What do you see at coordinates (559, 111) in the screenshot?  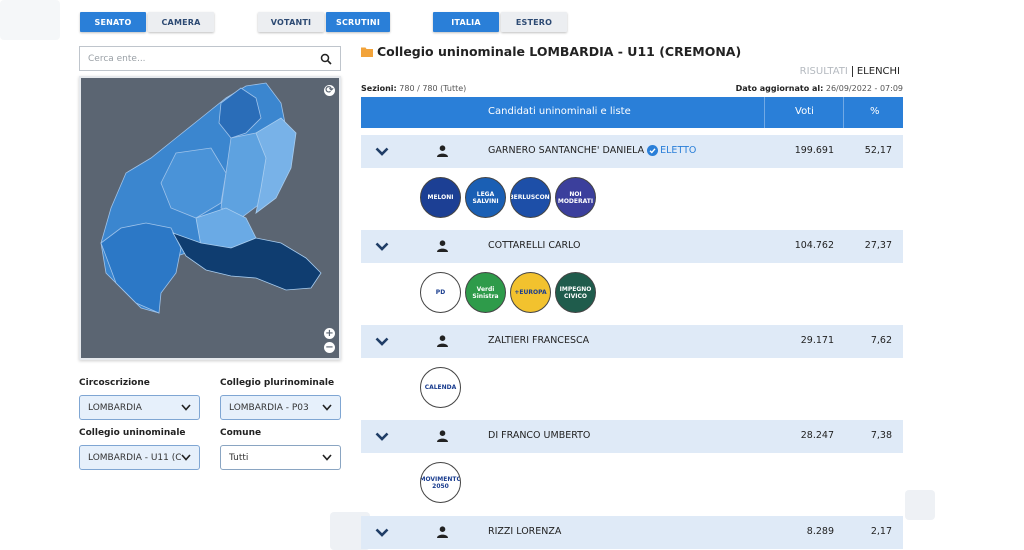 I see `col-candidates: Candidati uninominali e liste` at bounding box center [559, 111].